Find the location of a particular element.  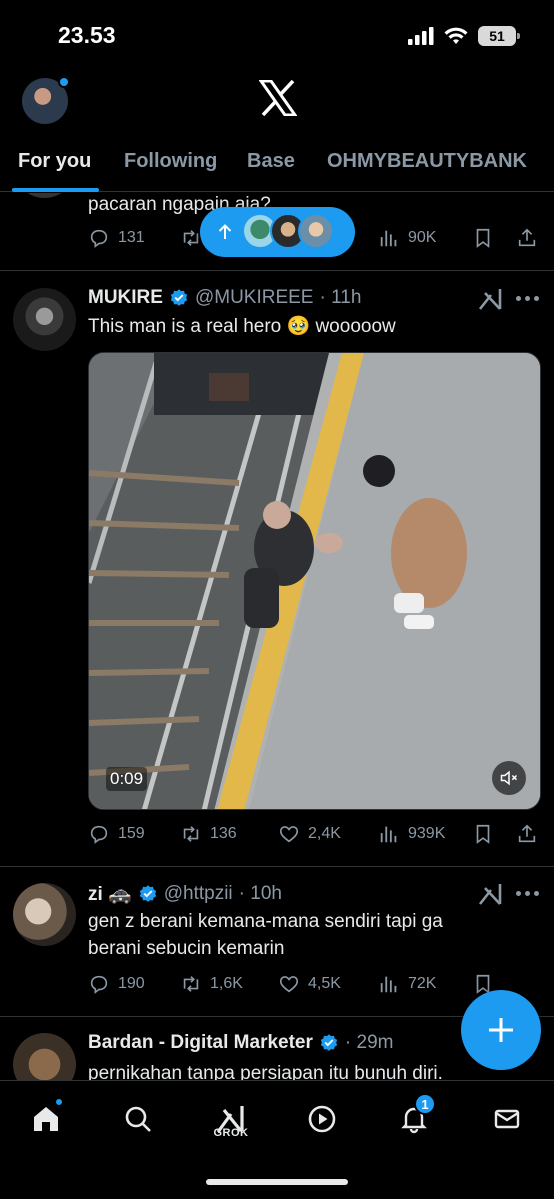

search-icon is located at coordinates (138, 1119).